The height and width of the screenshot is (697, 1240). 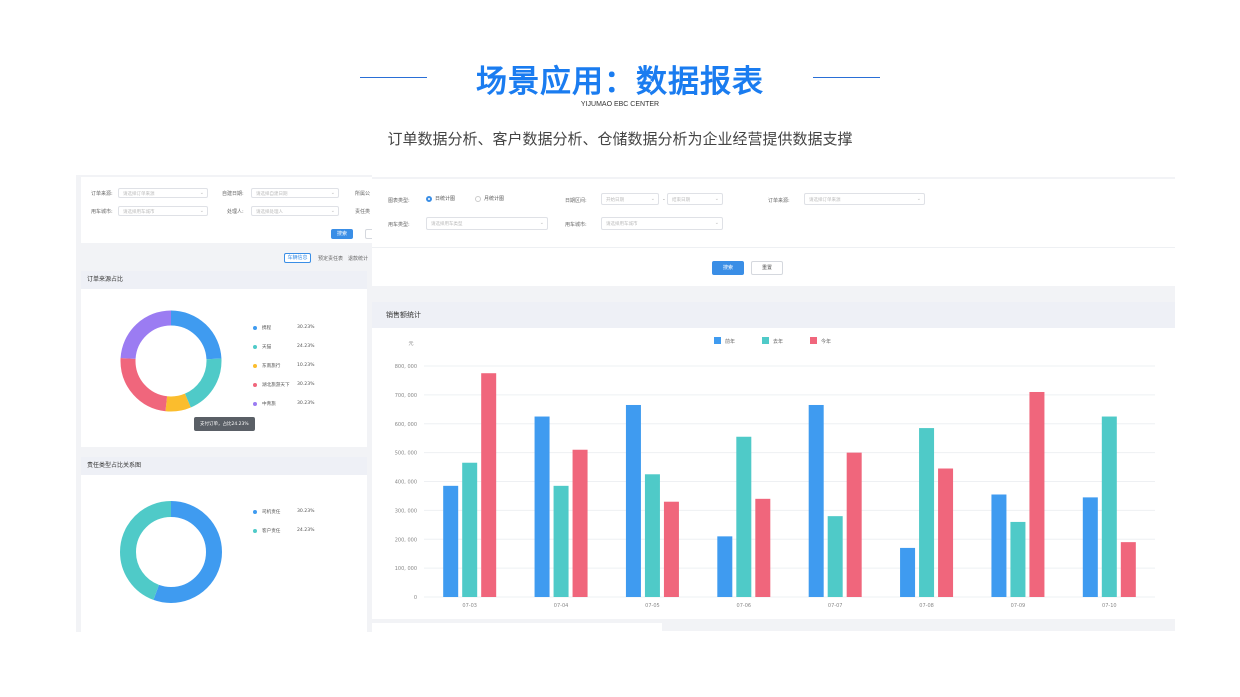 I want to click on legend-label: 去年, so click(x=778, y=341).